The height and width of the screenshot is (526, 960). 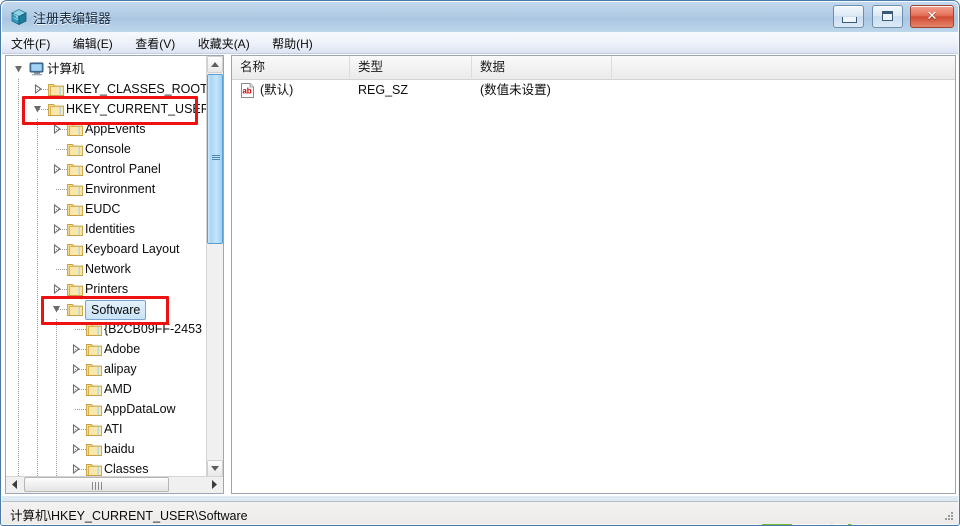 What do you see at coordinates (30, 43) in the screenshot?
I see `menu-file: 文件(F)` at bounding box center [30, 43].